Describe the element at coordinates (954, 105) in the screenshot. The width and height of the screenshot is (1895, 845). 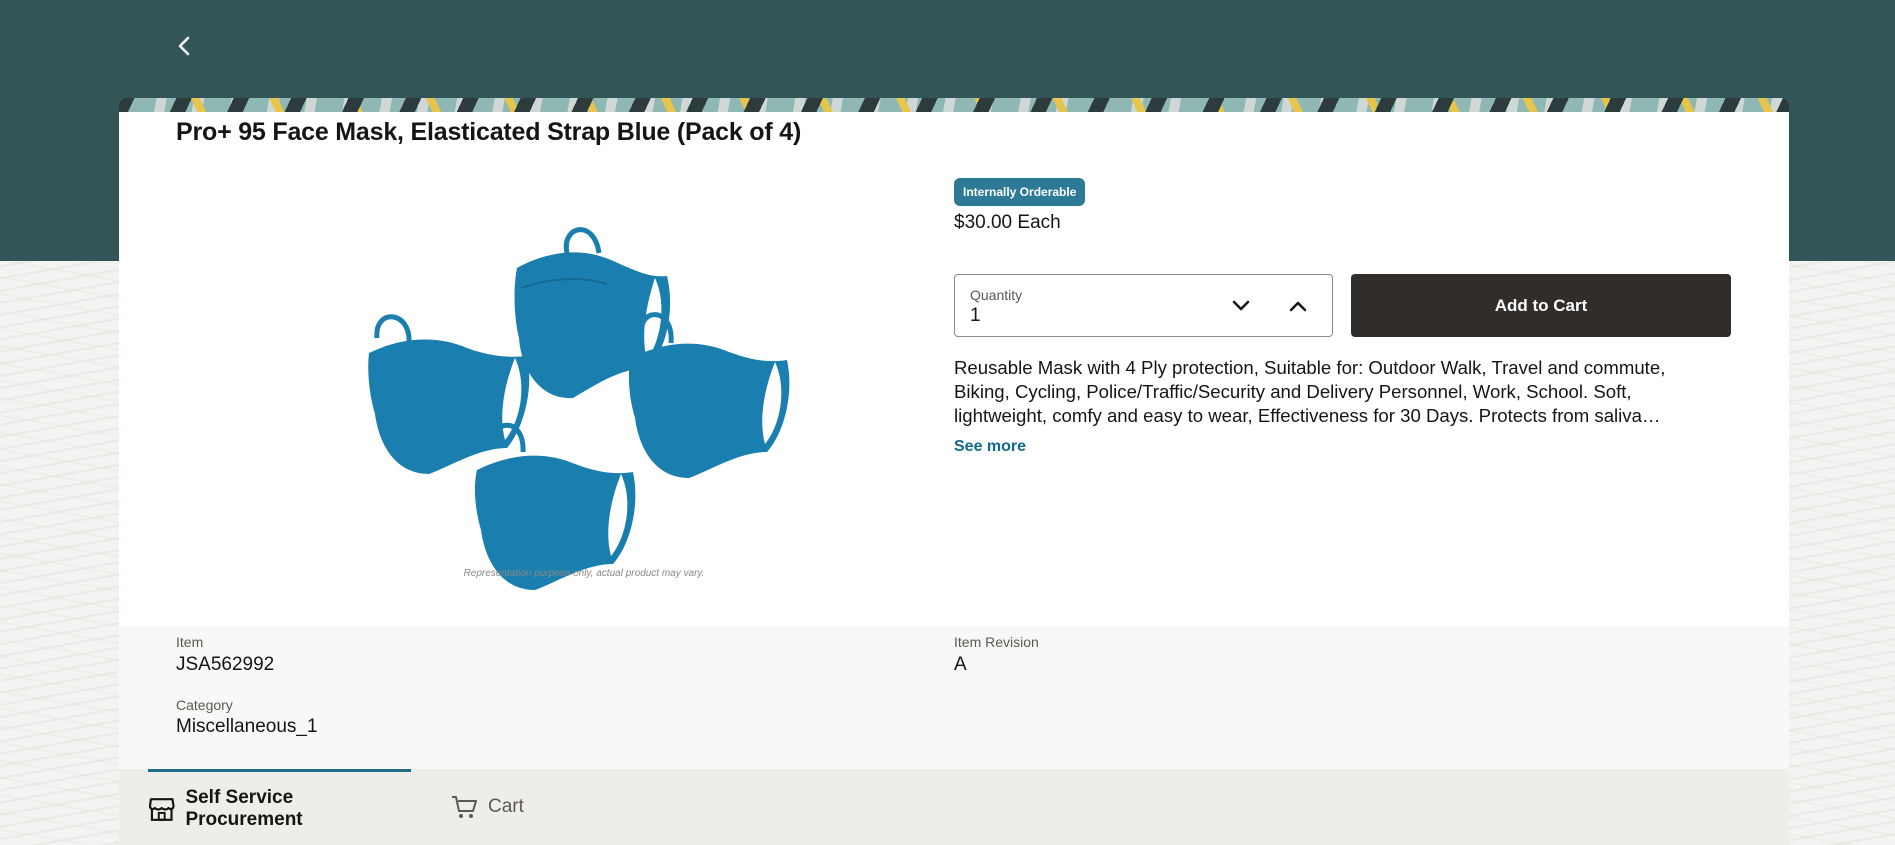
I see `decorative-banner` at that location.